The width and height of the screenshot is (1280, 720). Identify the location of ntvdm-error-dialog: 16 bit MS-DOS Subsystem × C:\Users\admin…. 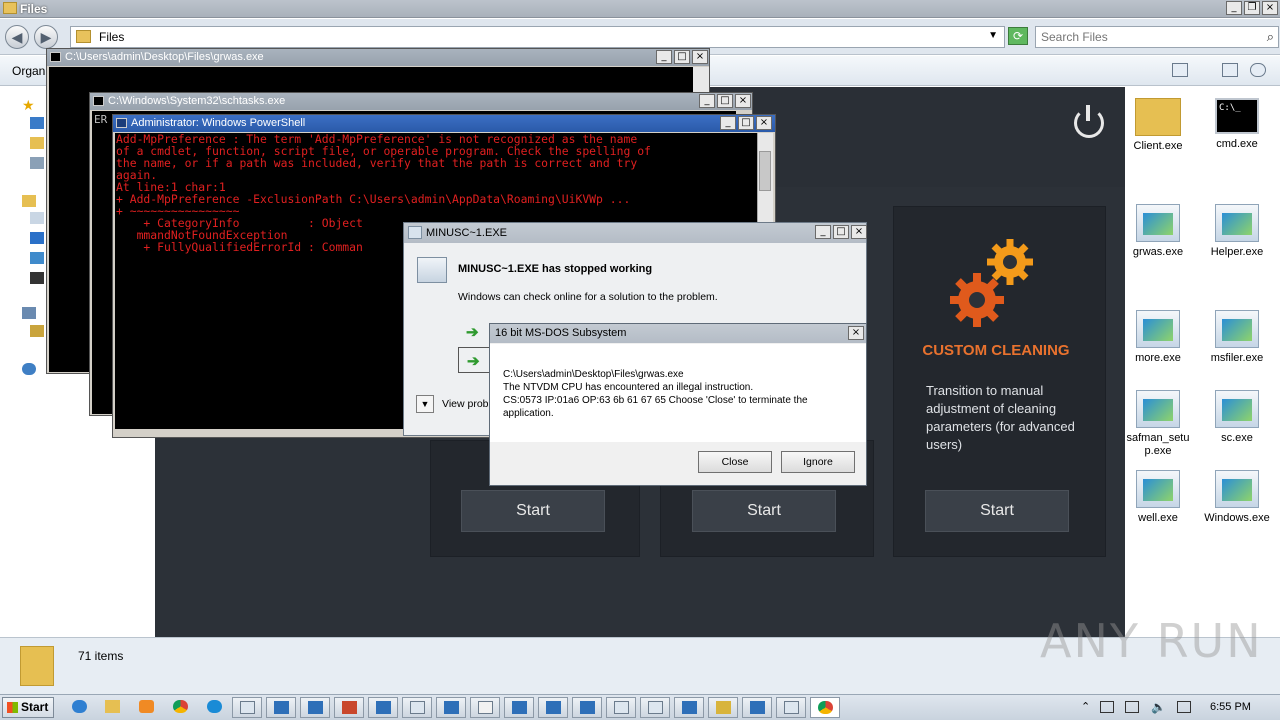
(678, 404).